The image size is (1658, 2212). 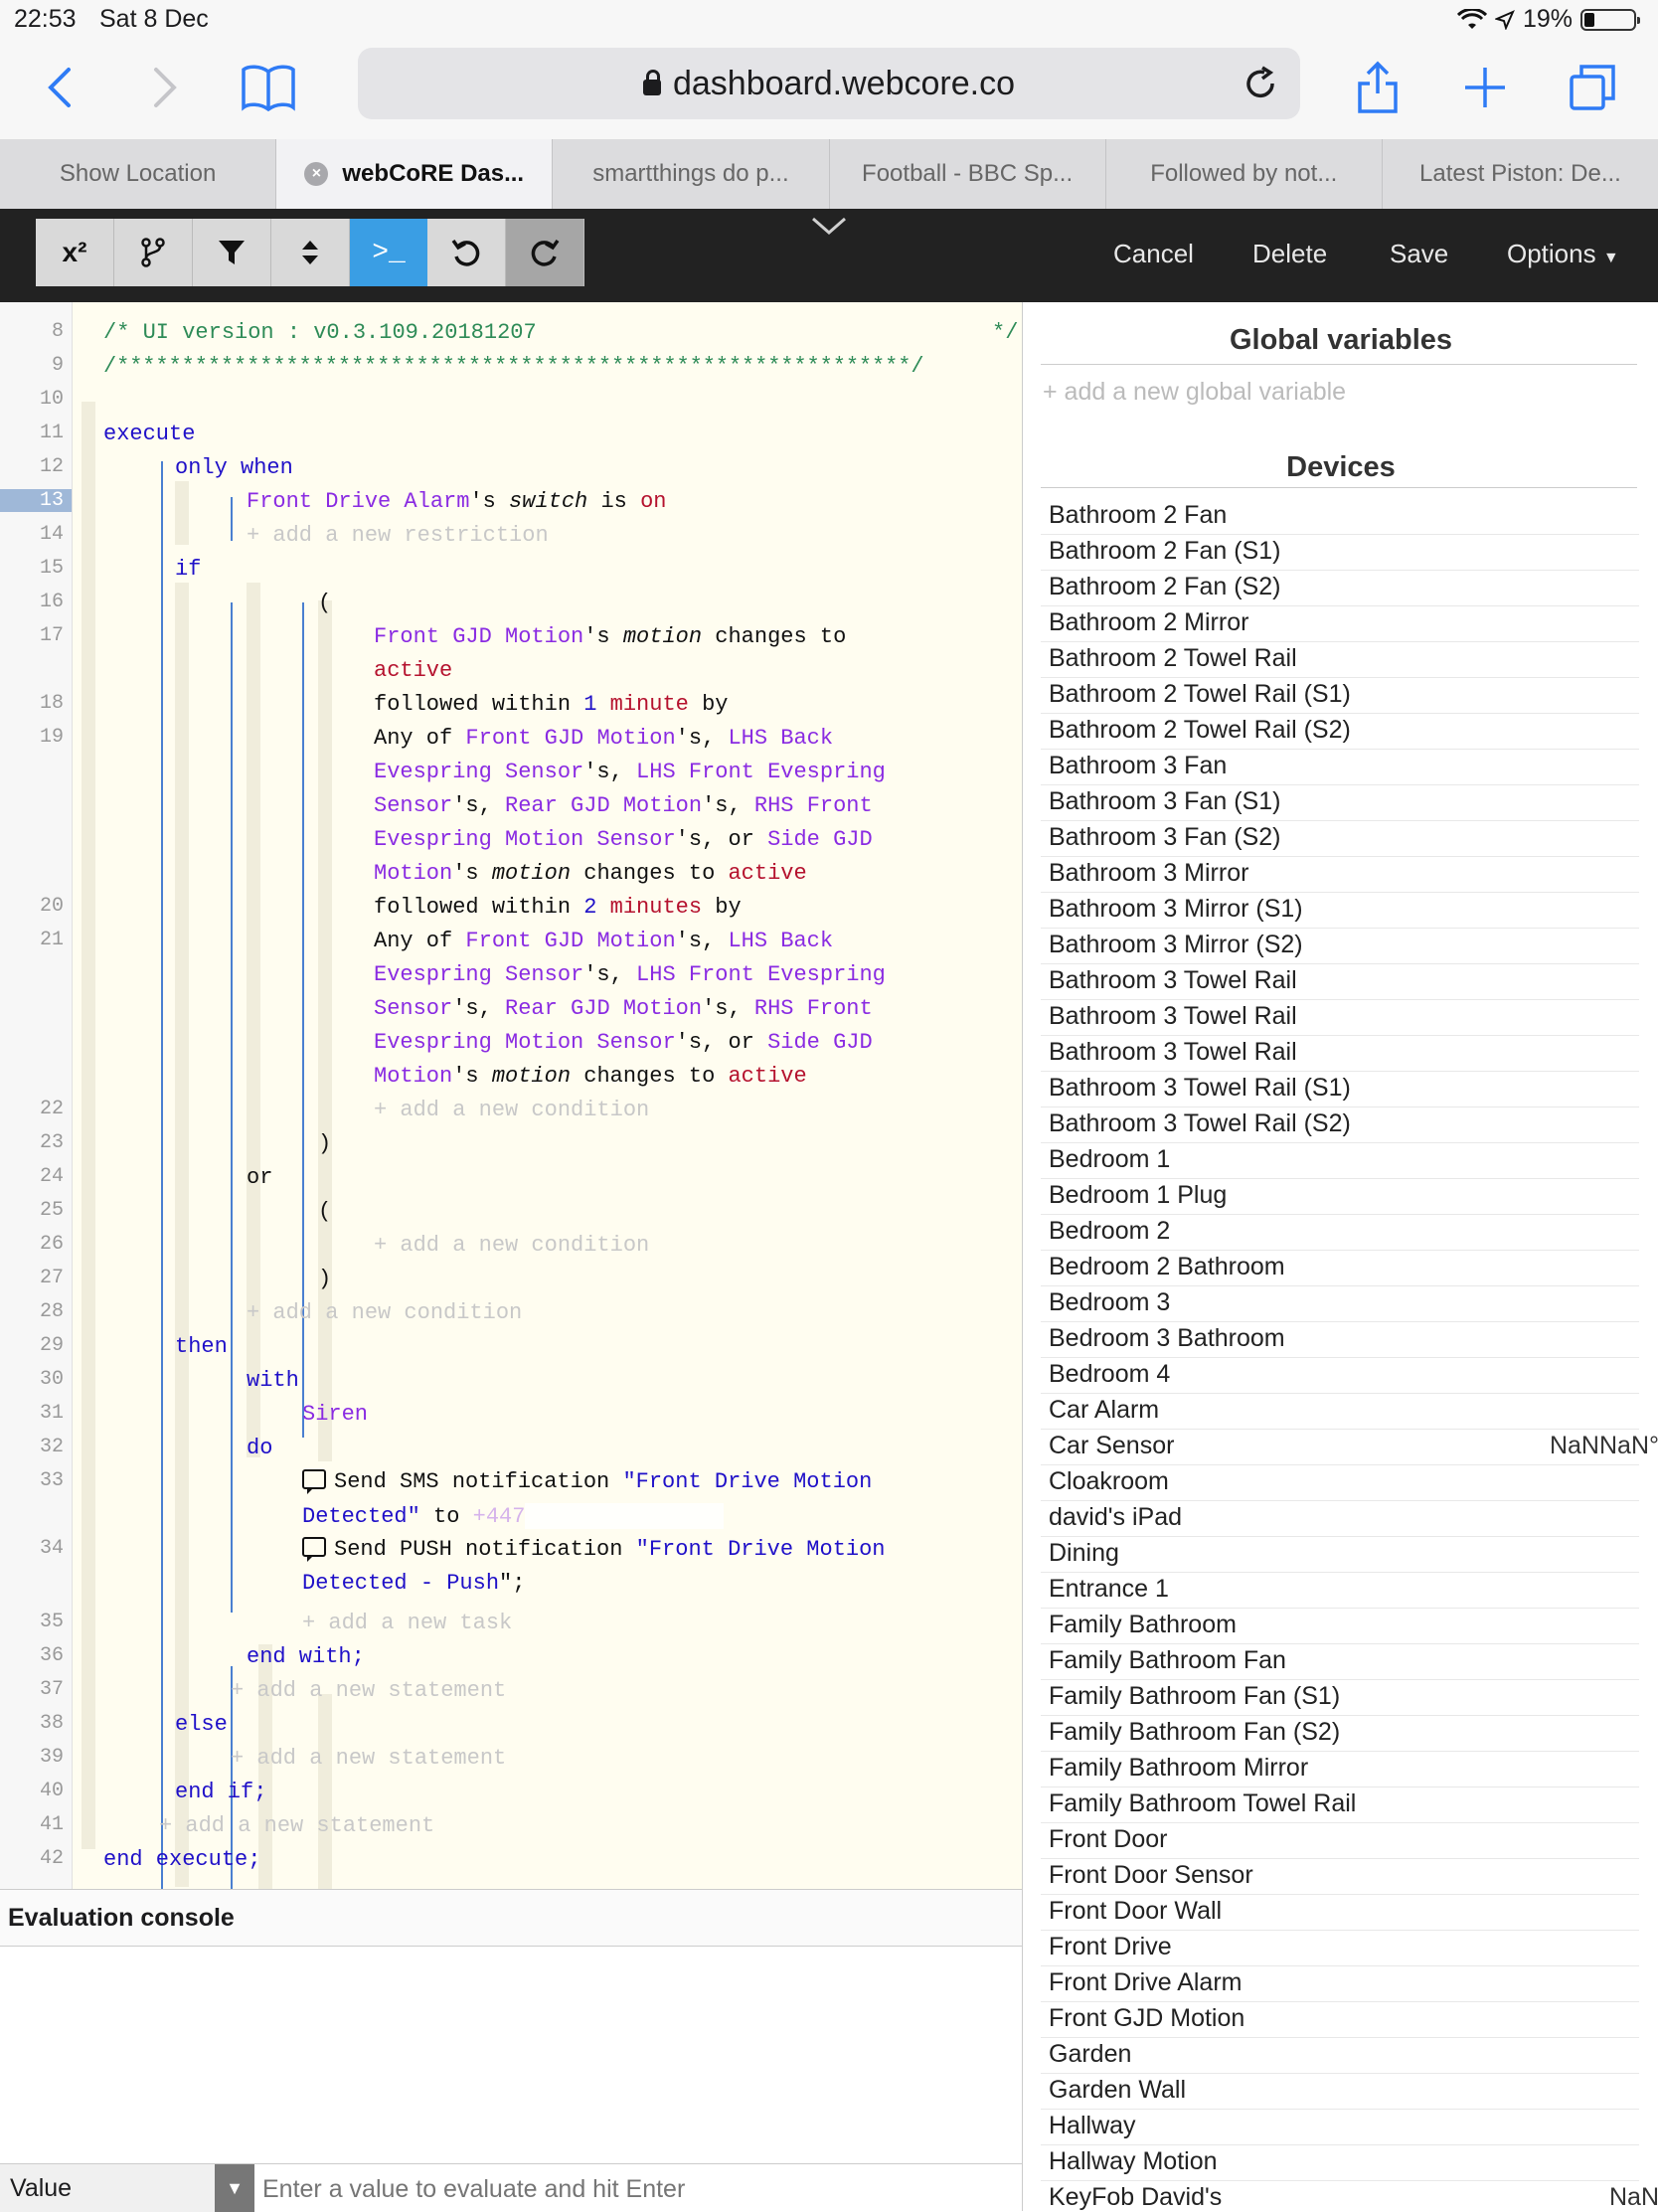 I want to click on device-item: Bathroom 2 Towel Rail, so click(x=1340, y=660).